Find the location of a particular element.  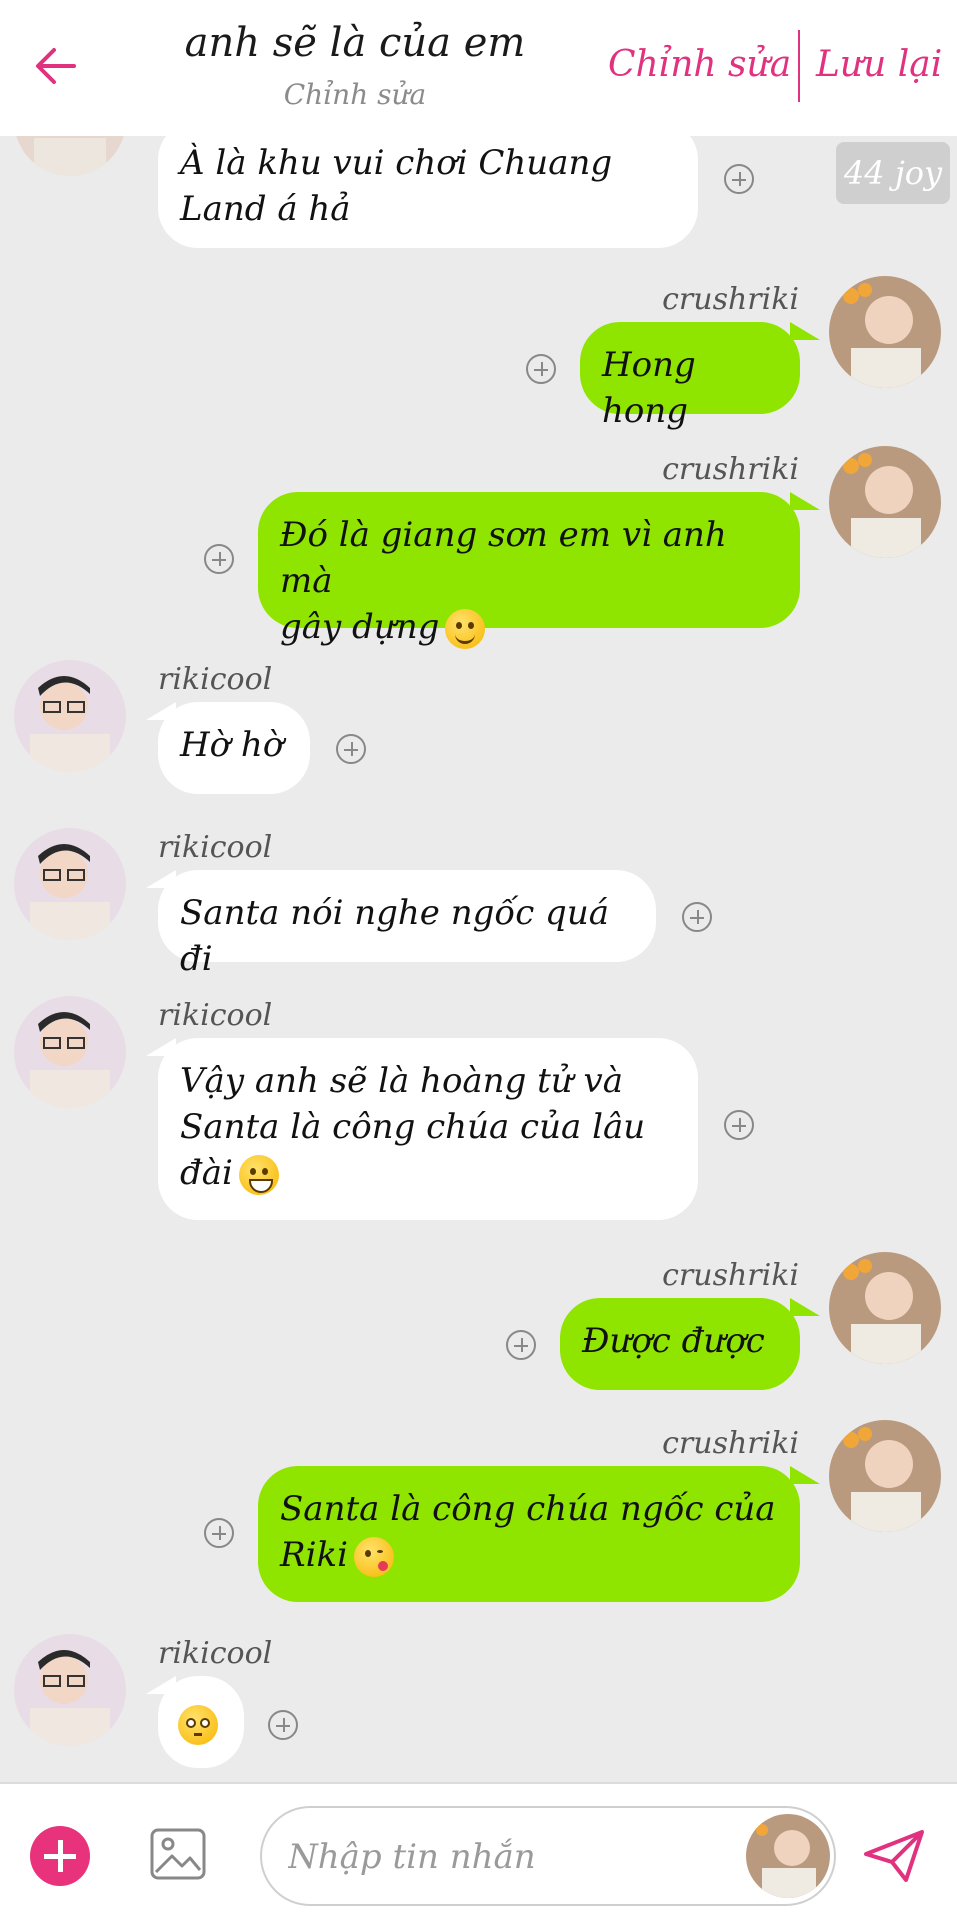

paper-plane-icon is located at coordinates (894, 1856).